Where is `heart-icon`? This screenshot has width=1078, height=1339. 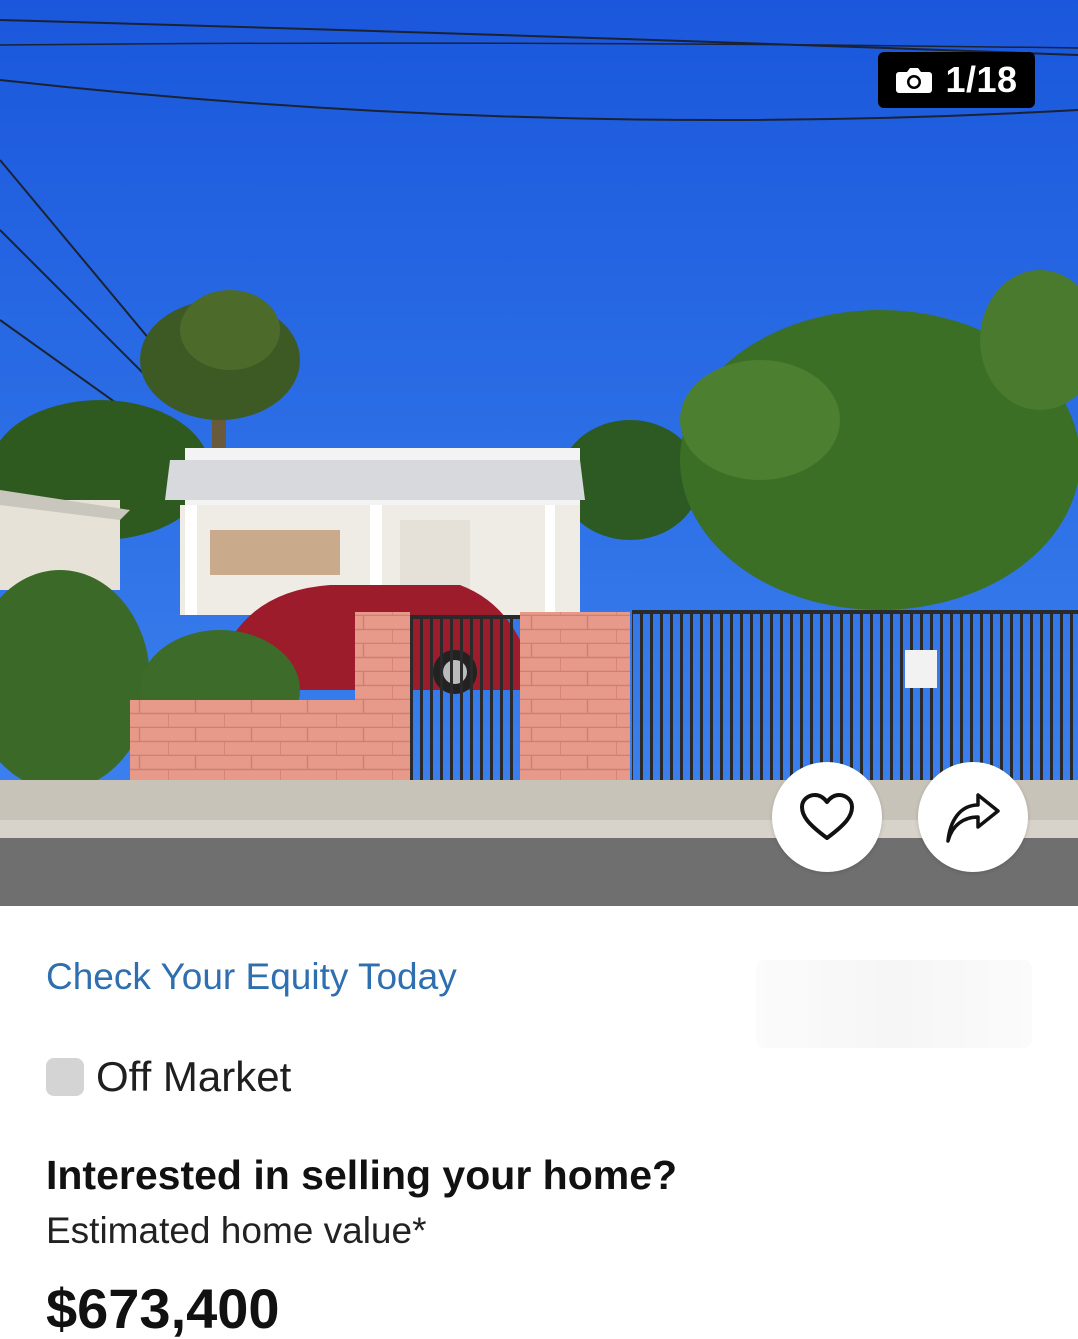 heart-icon is located at coordinates (827, 816).